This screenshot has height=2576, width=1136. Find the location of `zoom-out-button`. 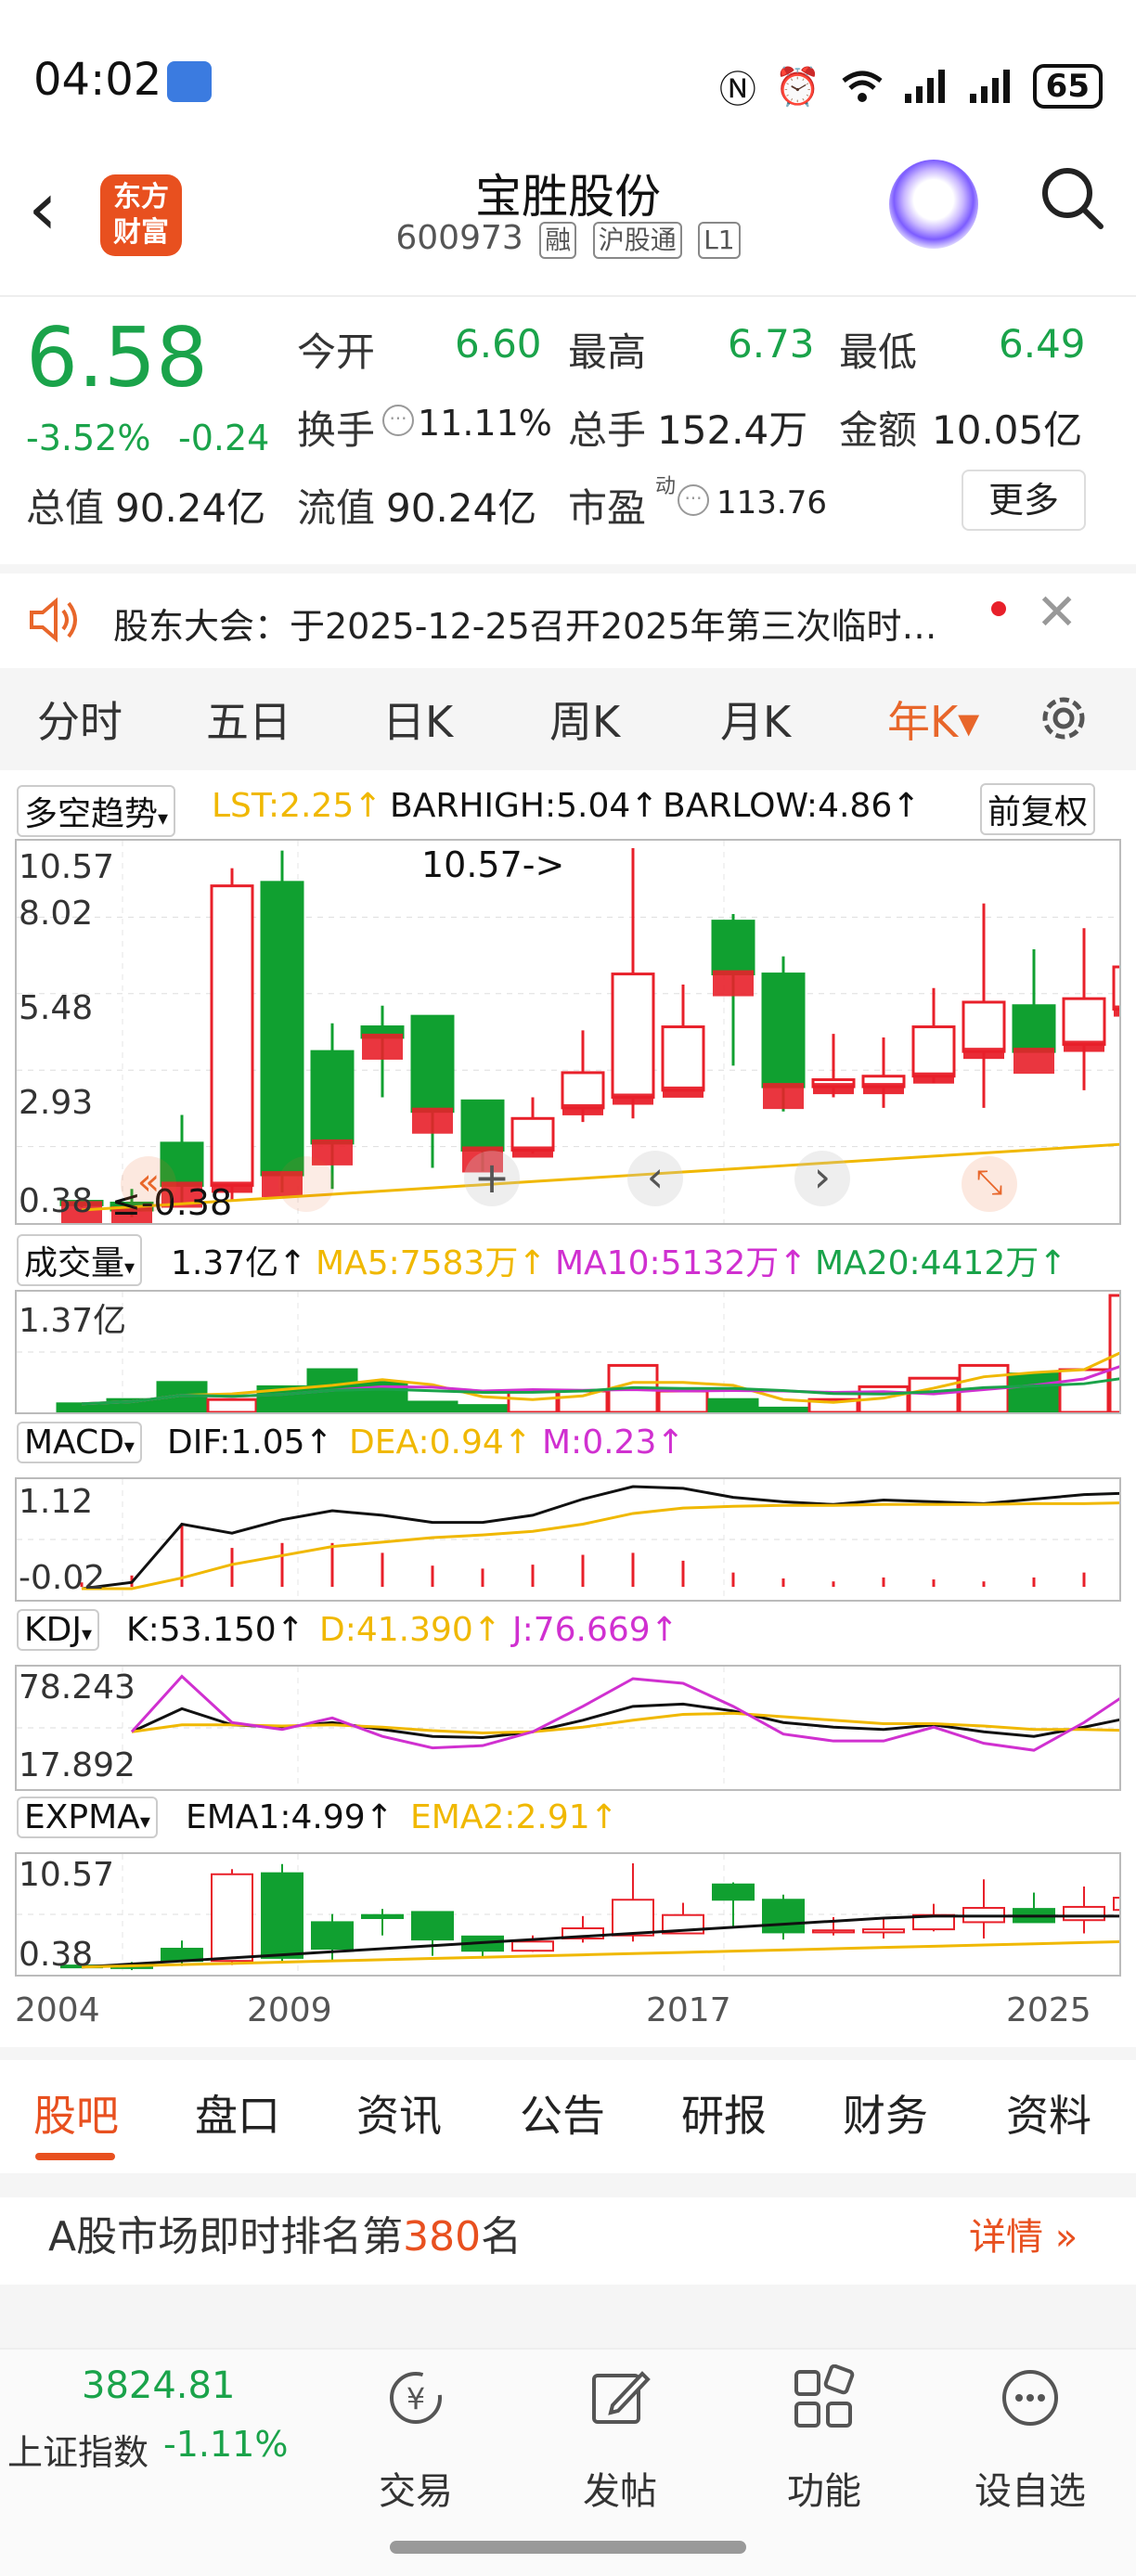

zoom-out-button is located at coordinates (306, 1184).